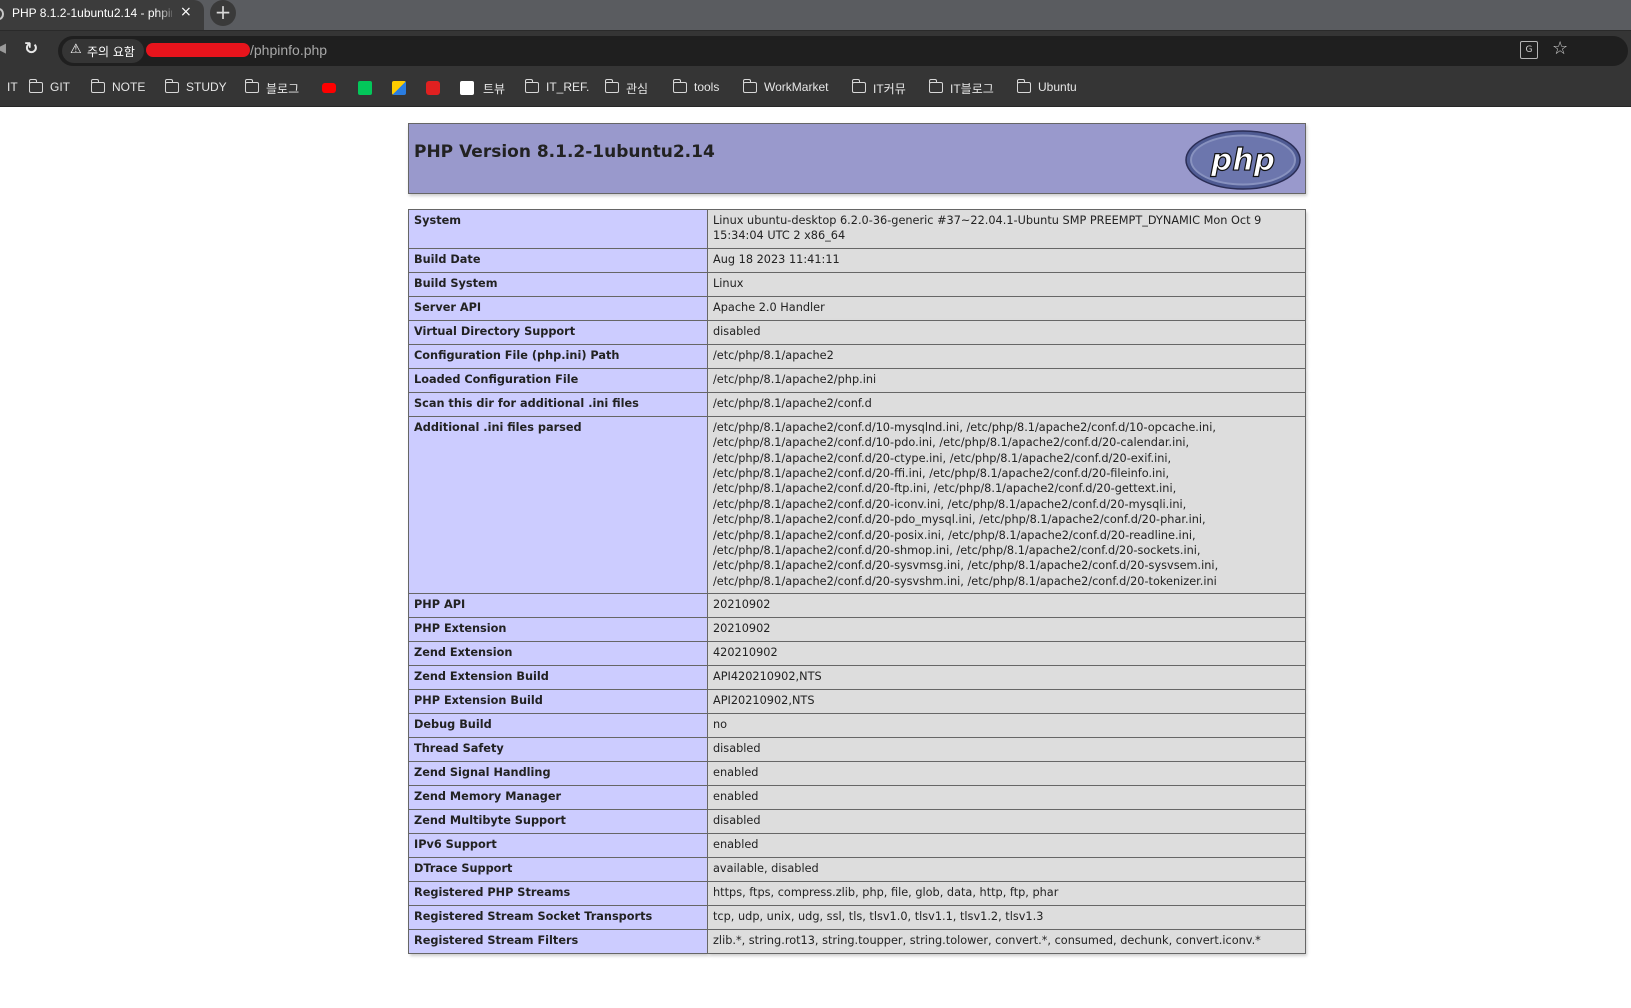 This screenshot has width=1631, height=1008. What do you see at coordinates (399, 88) in the screenshot?
I see `map-icon` at bounding box center [399, 88].